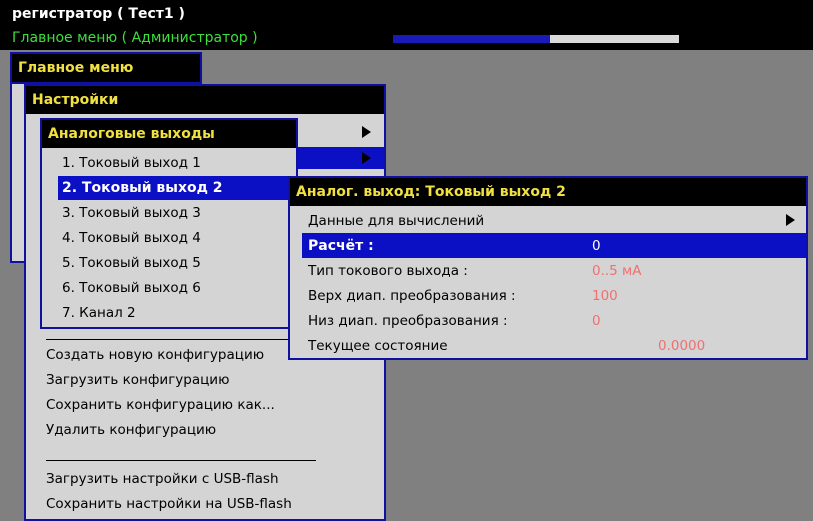 Image resolution: width=813 pixels, height=521 pixels. What do you see at coordinates (131, 430) in the screenshot?
I see `menu-item-delete-config: Удалить конфигурацию` at bounding box center [131, 430].